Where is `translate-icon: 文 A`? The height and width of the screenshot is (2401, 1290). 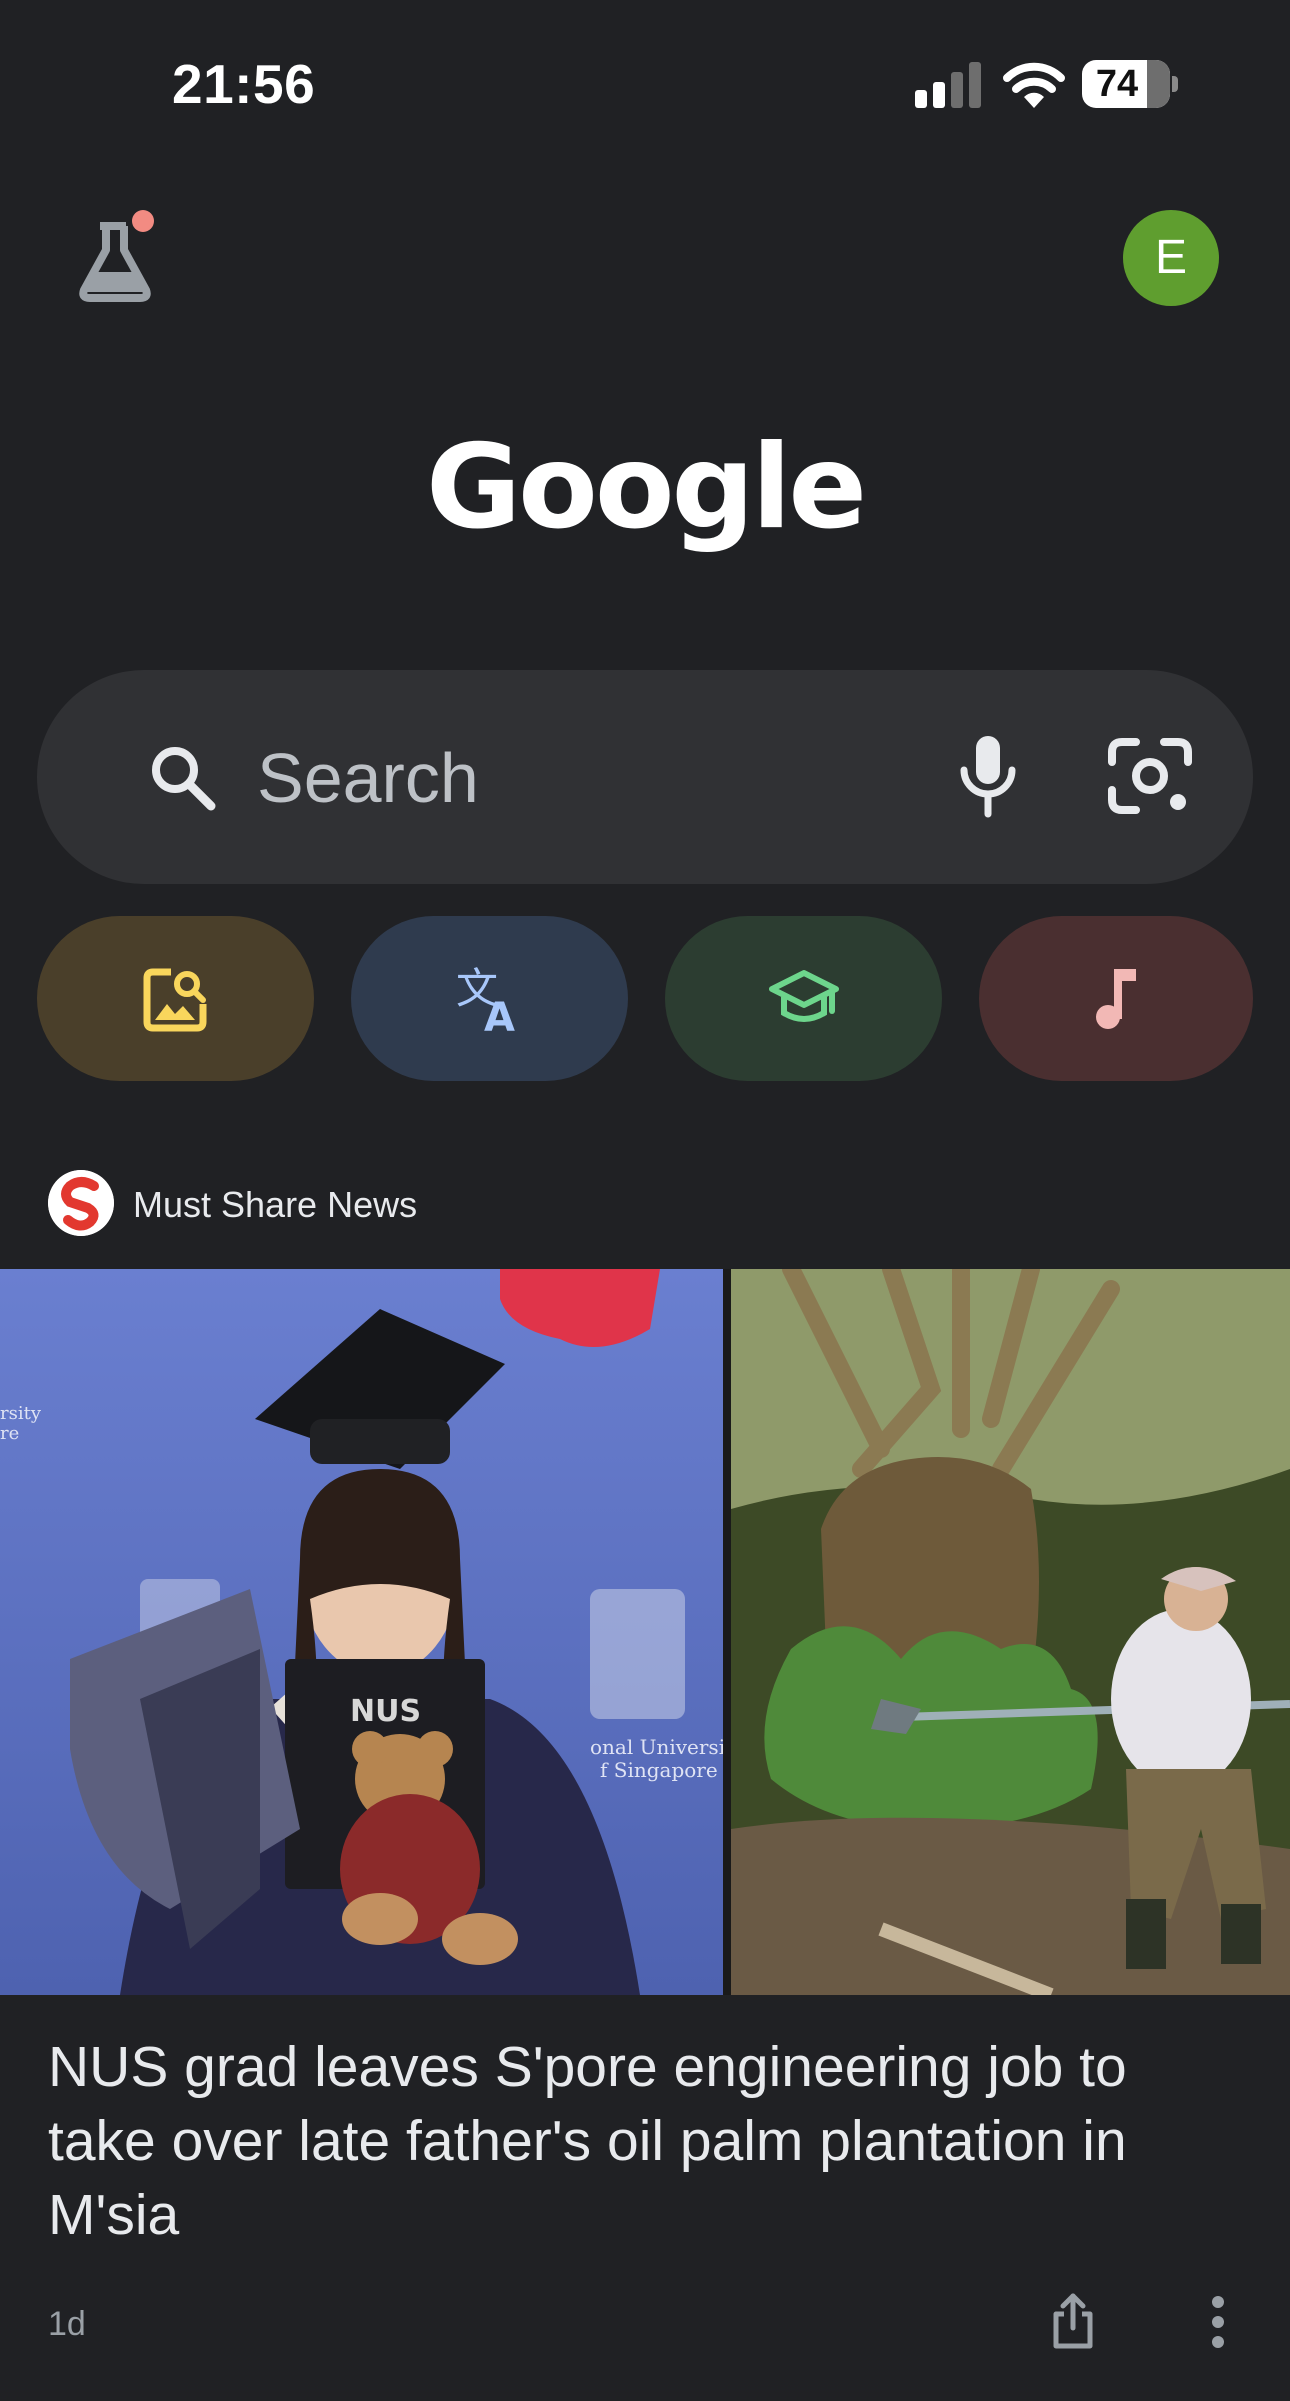
translate-icon: 文 A is located at coordinates (485, 999).